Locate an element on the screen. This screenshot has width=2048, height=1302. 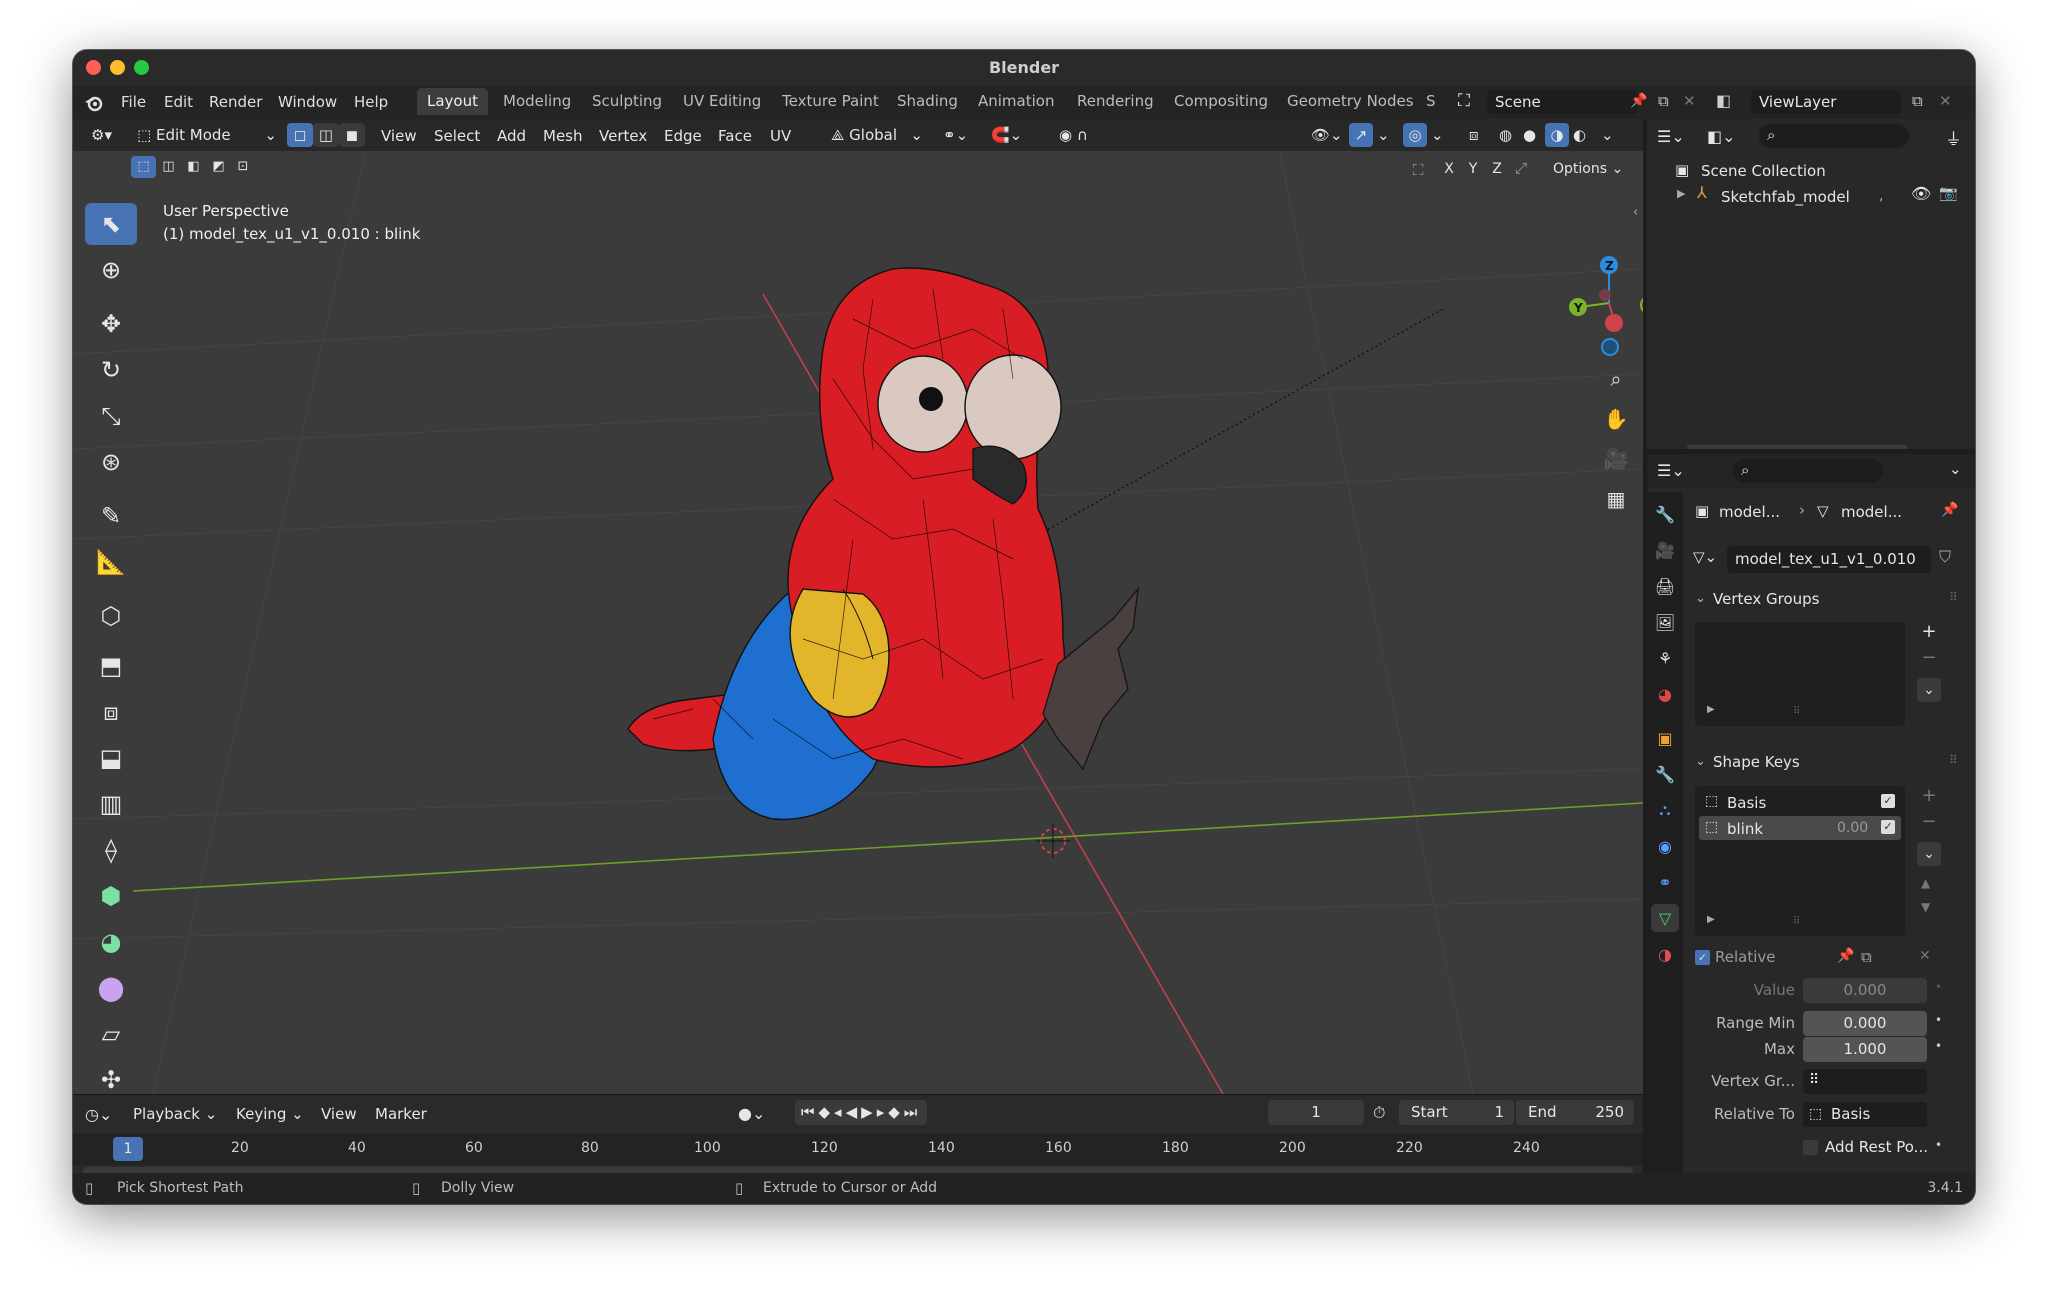
blender-logo-icon is located at coordinates (94, 103).